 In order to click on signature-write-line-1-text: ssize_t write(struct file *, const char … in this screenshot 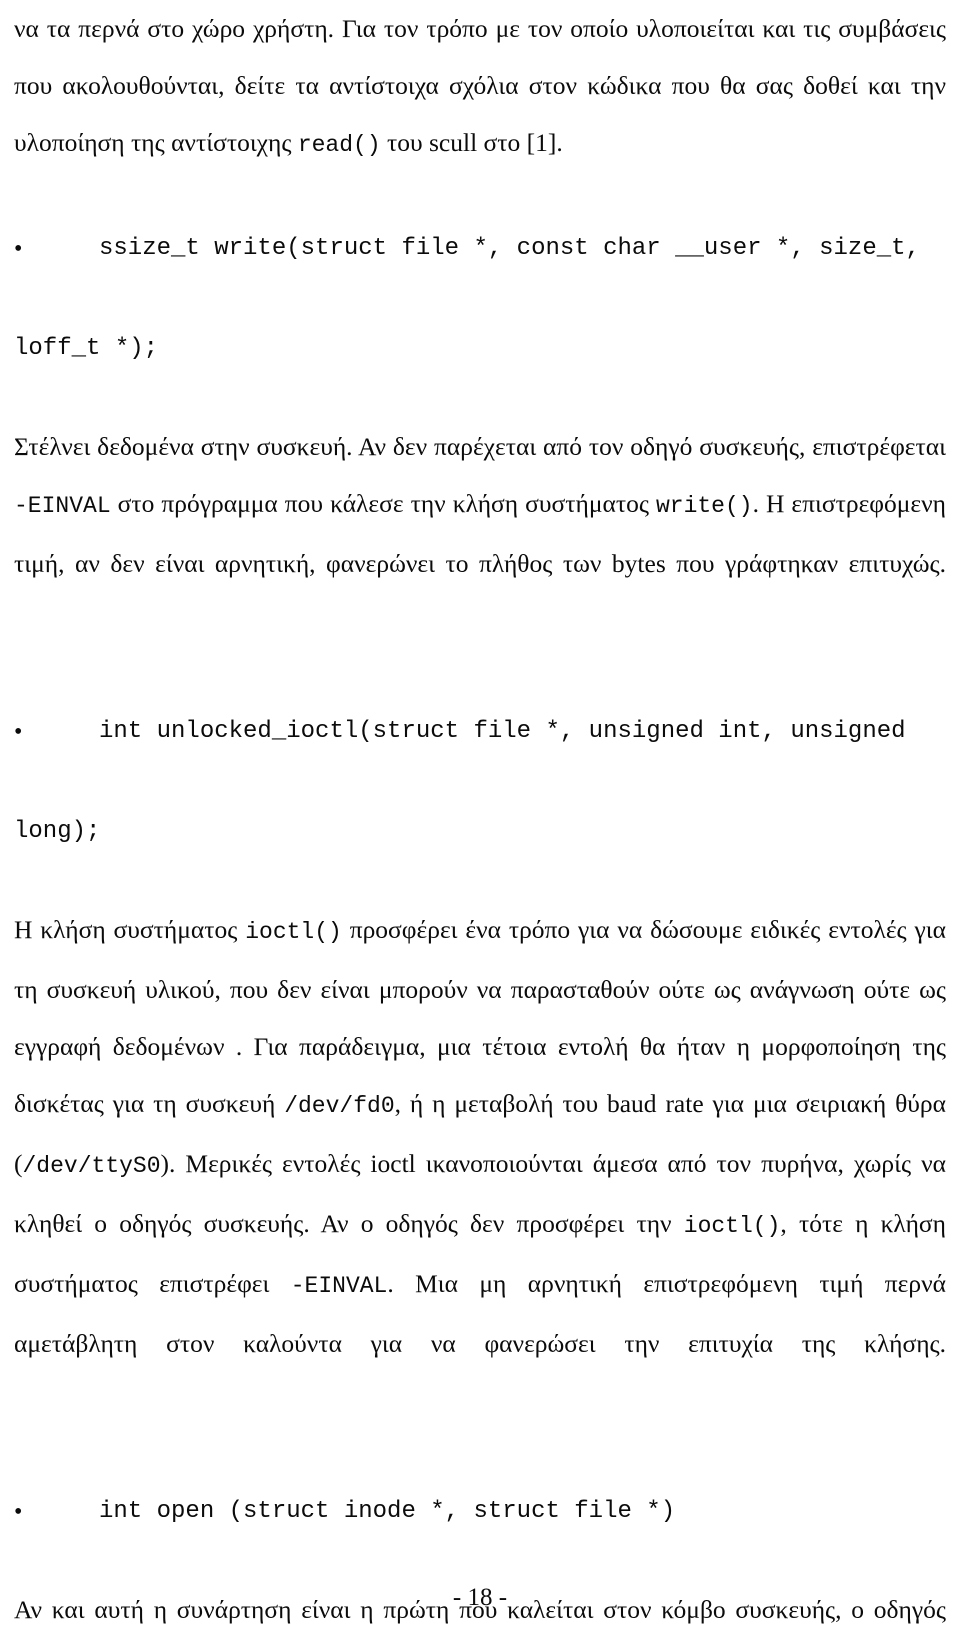, I will do `click(509, 248)`.